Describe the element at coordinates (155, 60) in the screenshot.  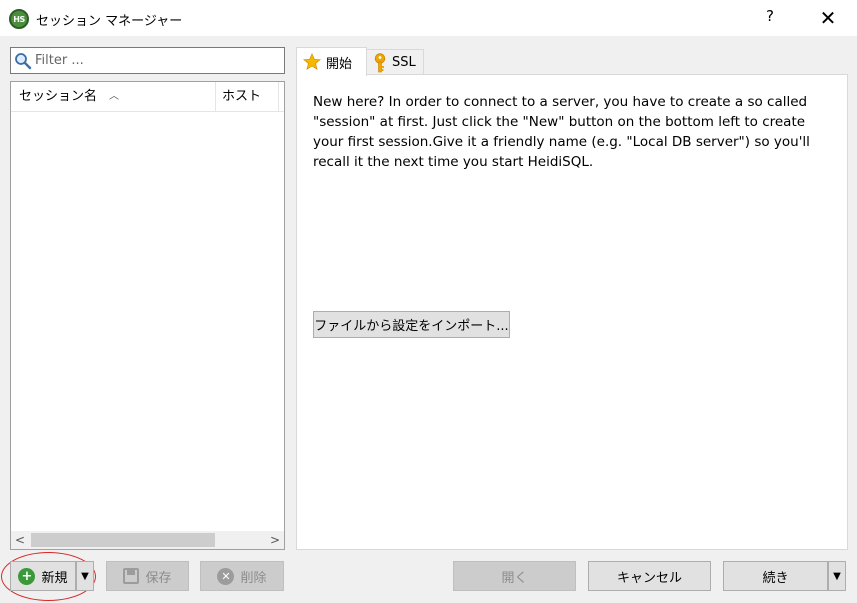
I see `filter-input` at that location.